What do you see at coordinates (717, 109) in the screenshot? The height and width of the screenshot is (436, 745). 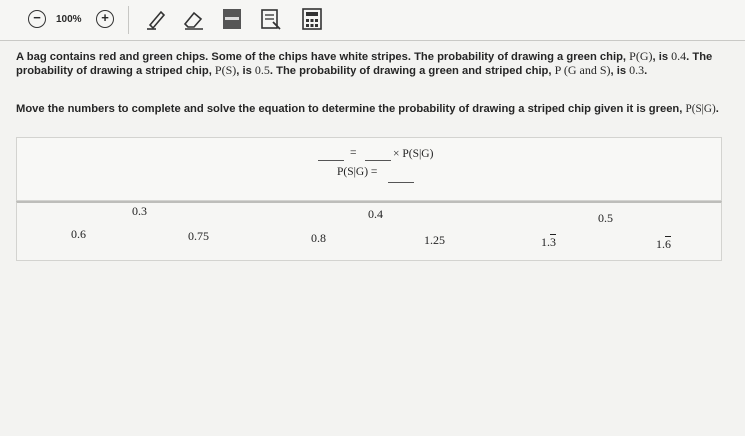 I see `instruction-end: .` at bounding box center [717, 109].